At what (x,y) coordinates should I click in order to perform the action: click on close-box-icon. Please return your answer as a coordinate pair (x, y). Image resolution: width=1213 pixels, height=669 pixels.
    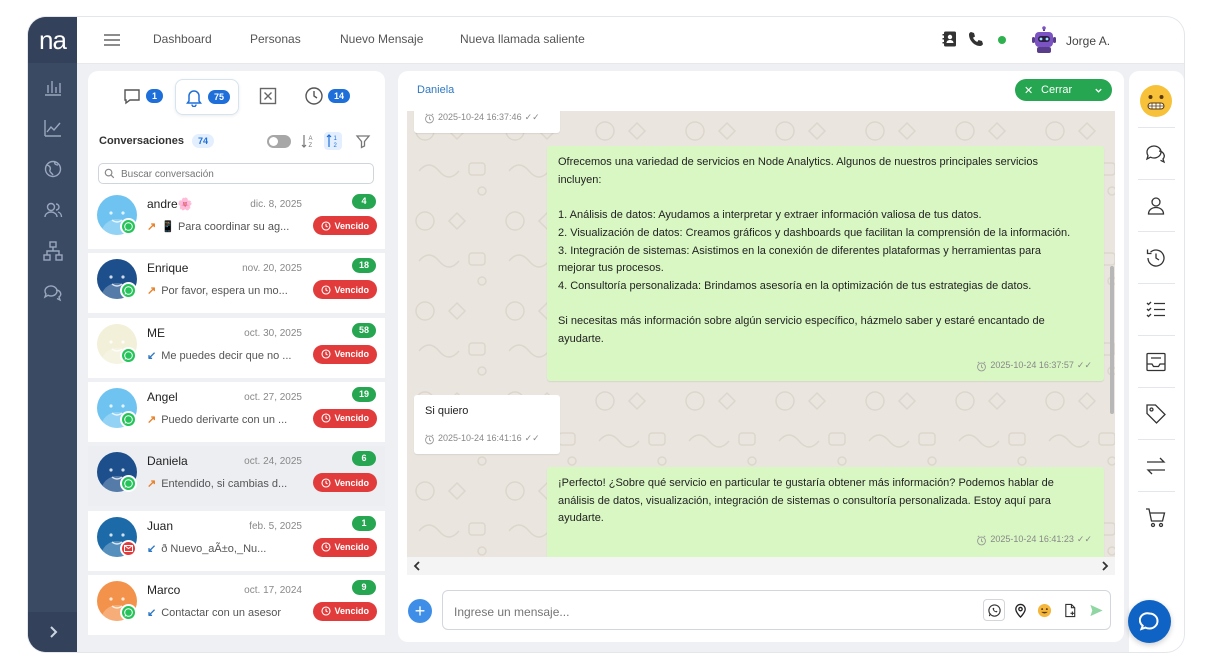
    Looking at the image, I should click on (268, 96).